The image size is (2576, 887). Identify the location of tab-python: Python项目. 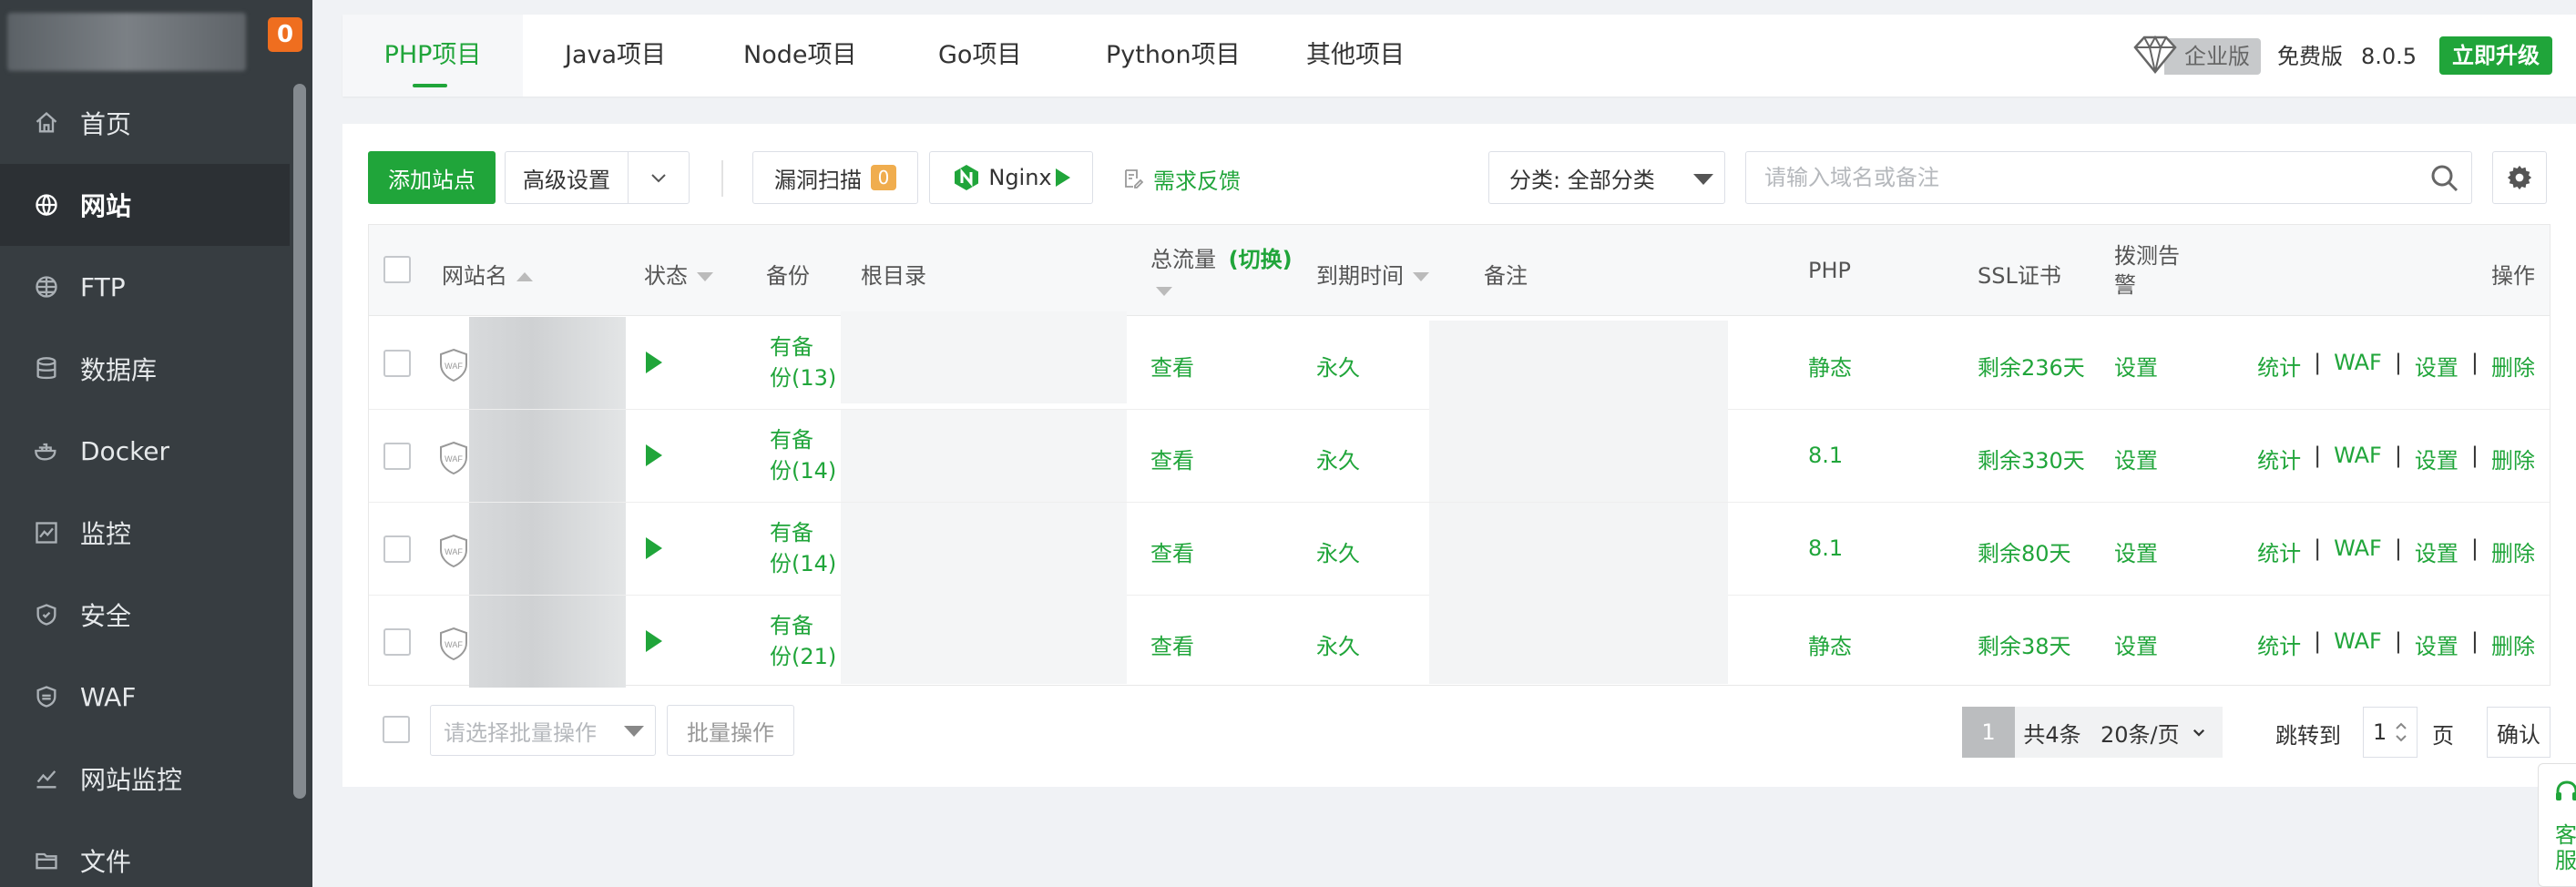
(1173, 56).